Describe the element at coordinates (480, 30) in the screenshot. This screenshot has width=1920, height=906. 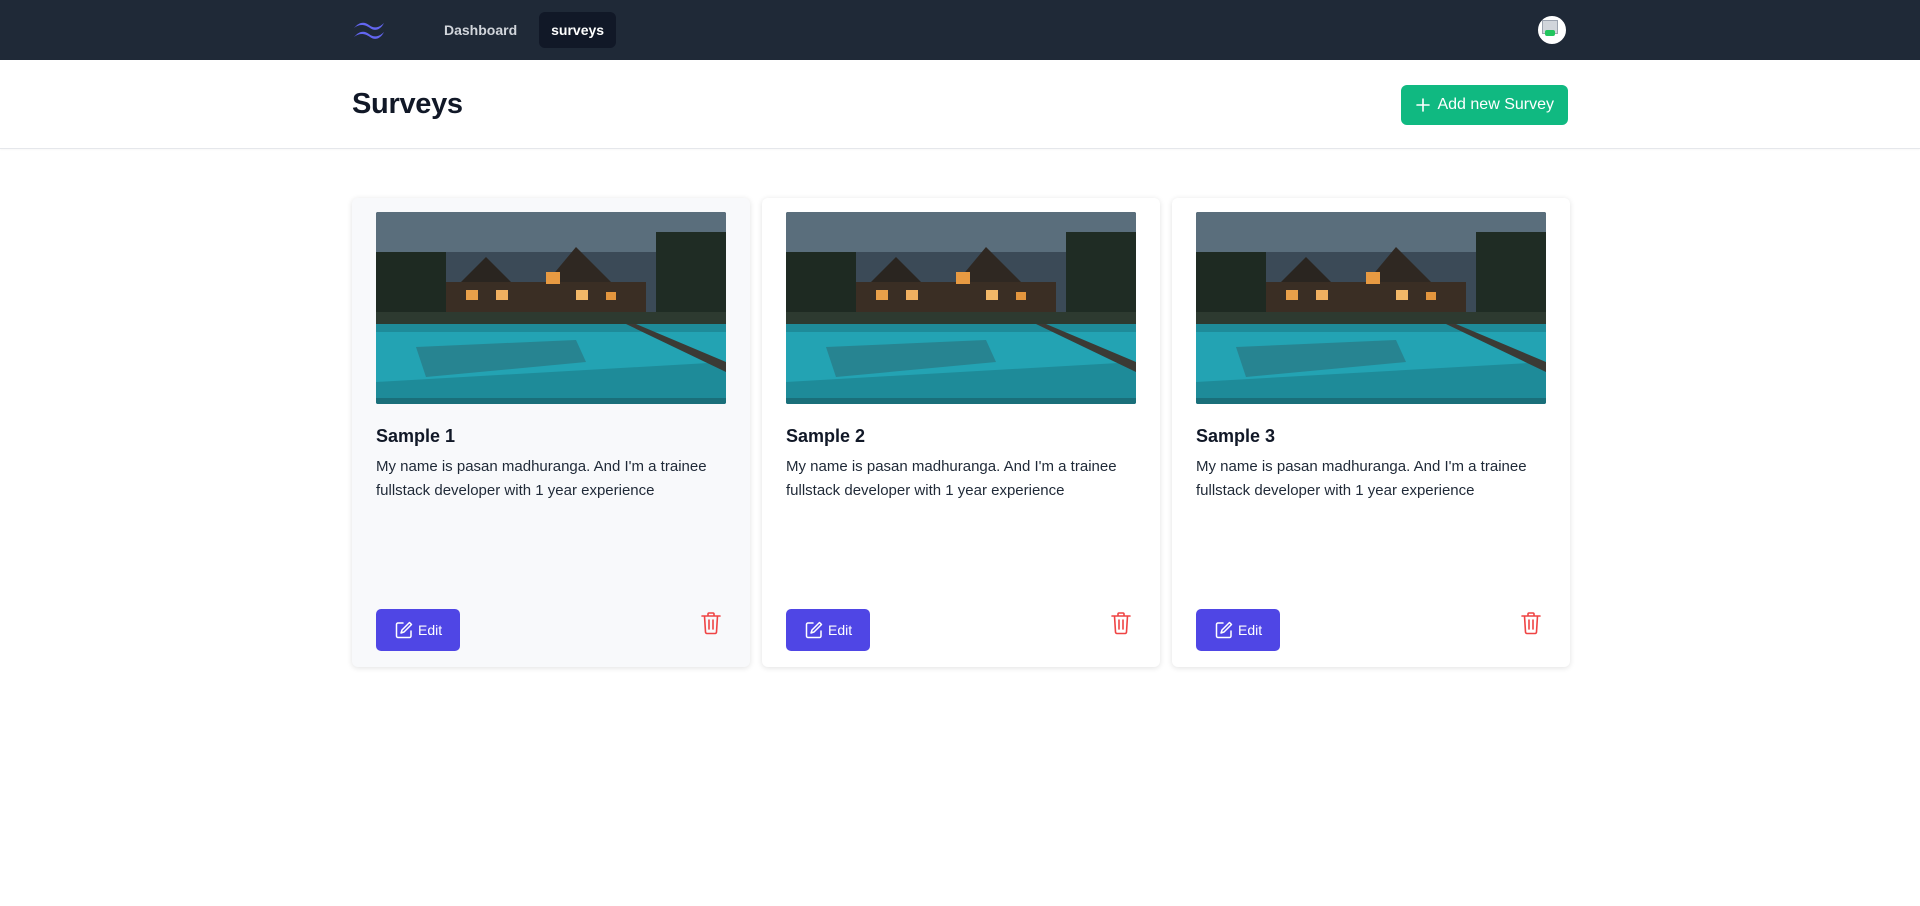
I see `nav-link-dashboard: Dashboard` at that location.